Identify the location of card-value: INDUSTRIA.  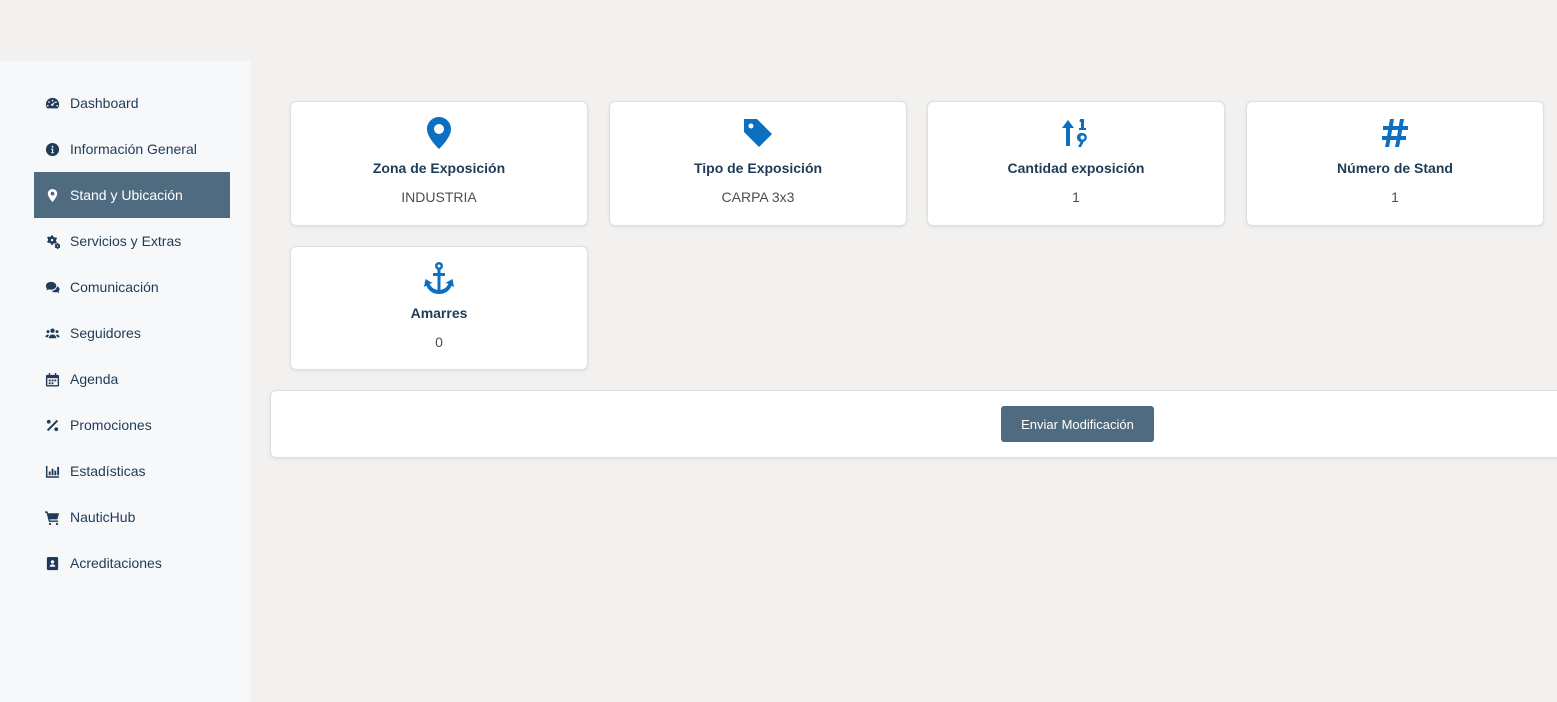
(439, 197).